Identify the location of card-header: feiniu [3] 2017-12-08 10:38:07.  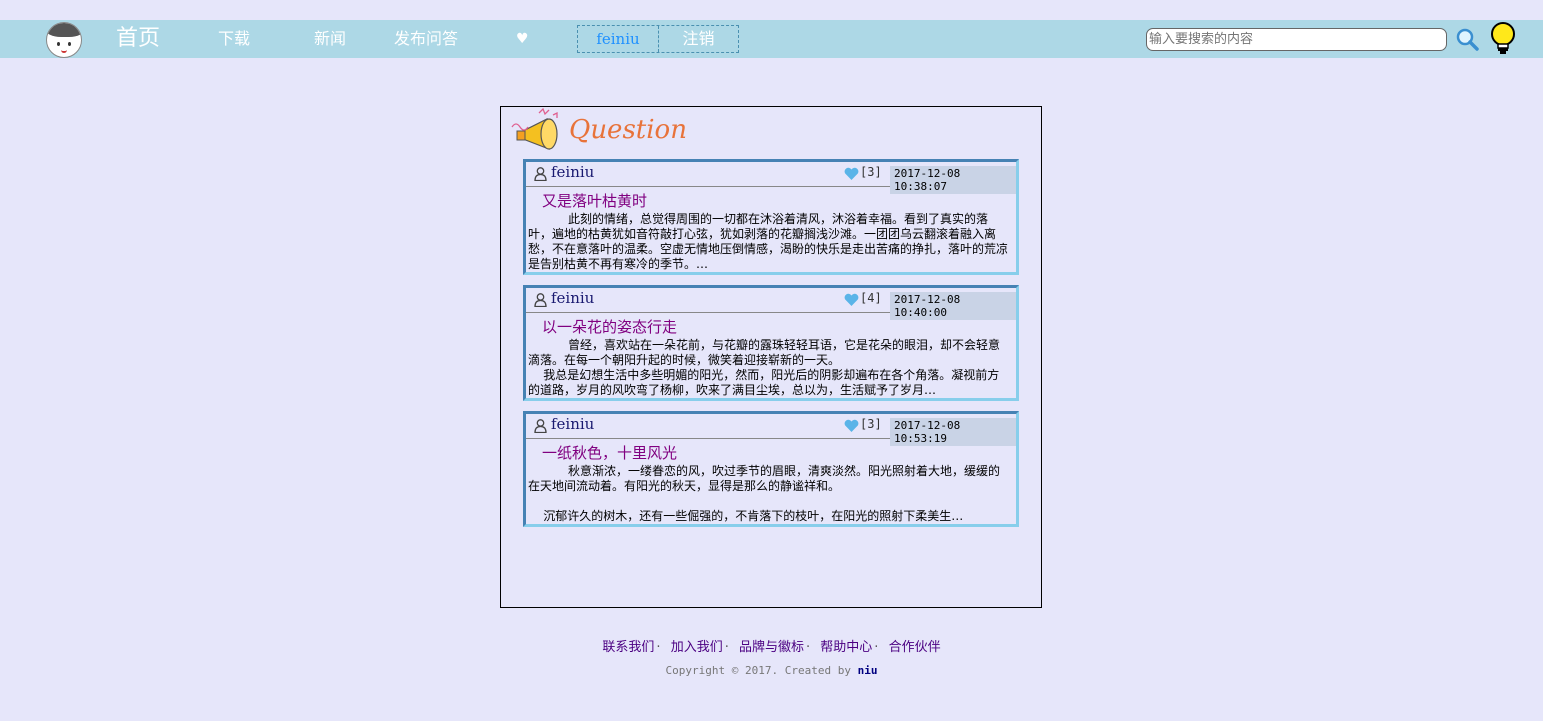
(771, 178).